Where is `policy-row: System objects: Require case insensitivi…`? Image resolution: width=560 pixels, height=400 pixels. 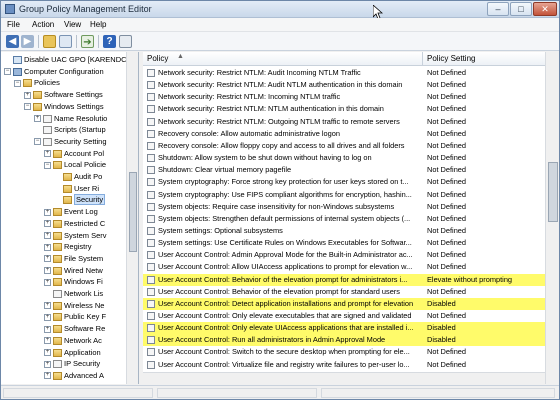
policy-row: System objects: Require case insensitivi… is located at coordinates (344, 207).